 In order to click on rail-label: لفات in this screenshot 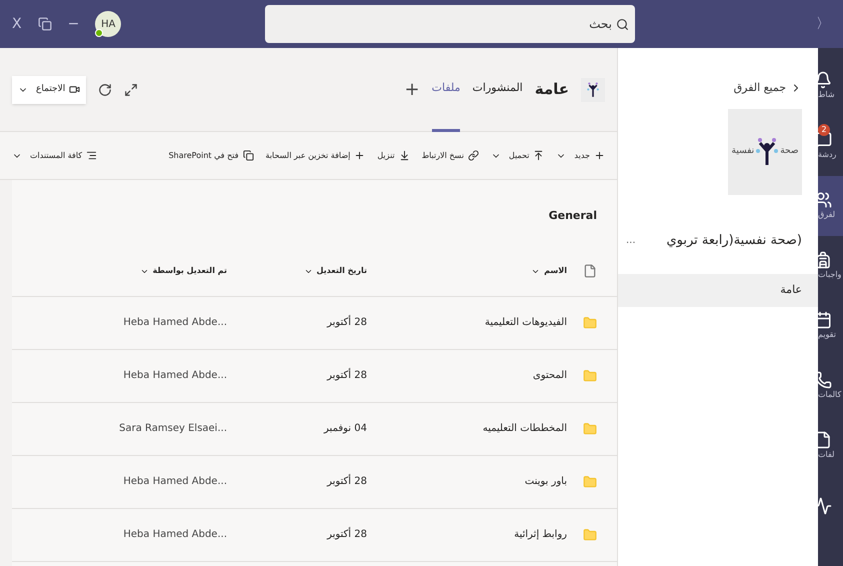, I will do `click(826, 455)`.